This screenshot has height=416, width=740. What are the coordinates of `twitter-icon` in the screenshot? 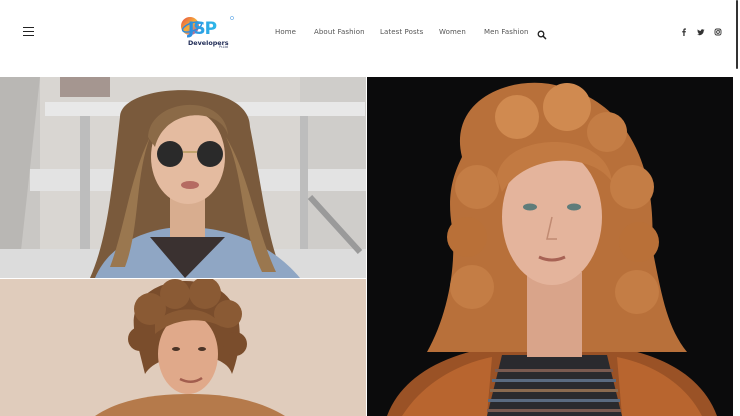 It's located at (701, 32).